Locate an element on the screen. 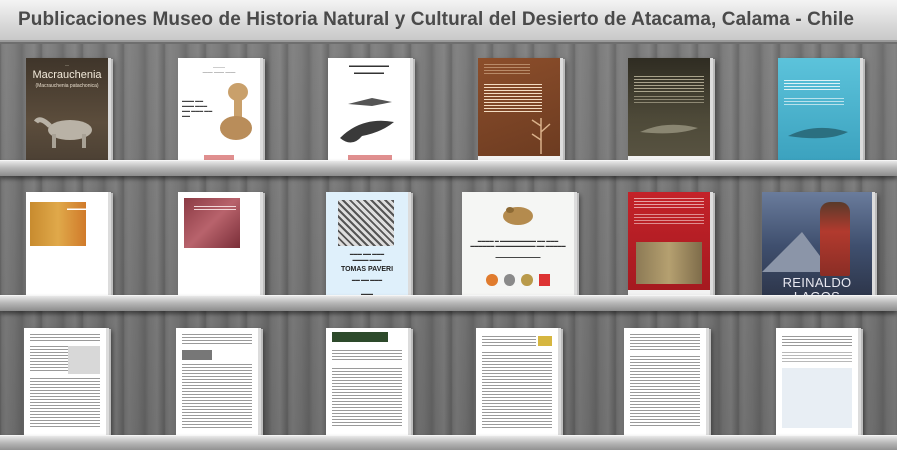  book-title: TOMAS PAVERI is located at coordinates (367, 269).